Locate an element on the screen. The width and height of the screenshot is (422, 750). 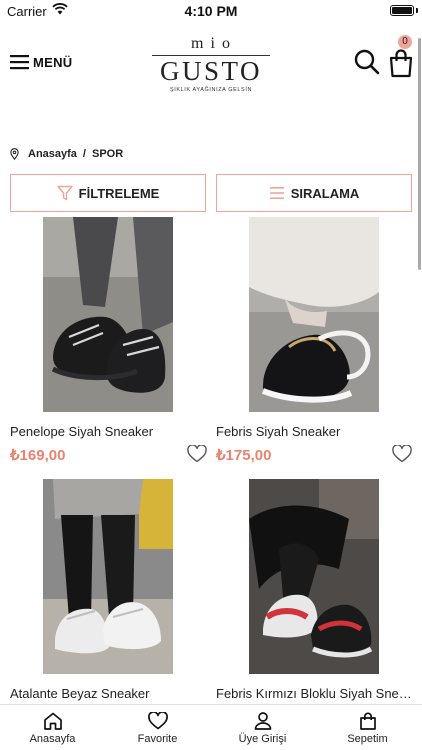
sort-lines-icon is located at coordinates (276, 193).